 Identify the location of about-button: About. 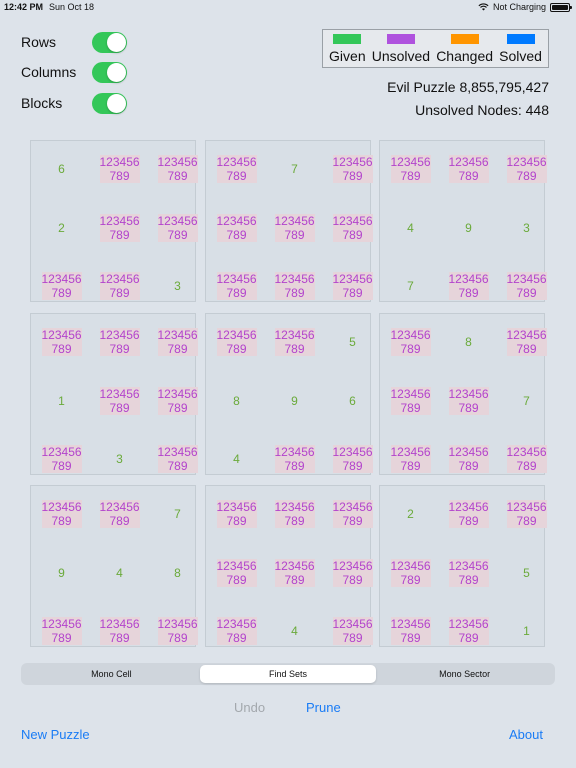
(526, 734).